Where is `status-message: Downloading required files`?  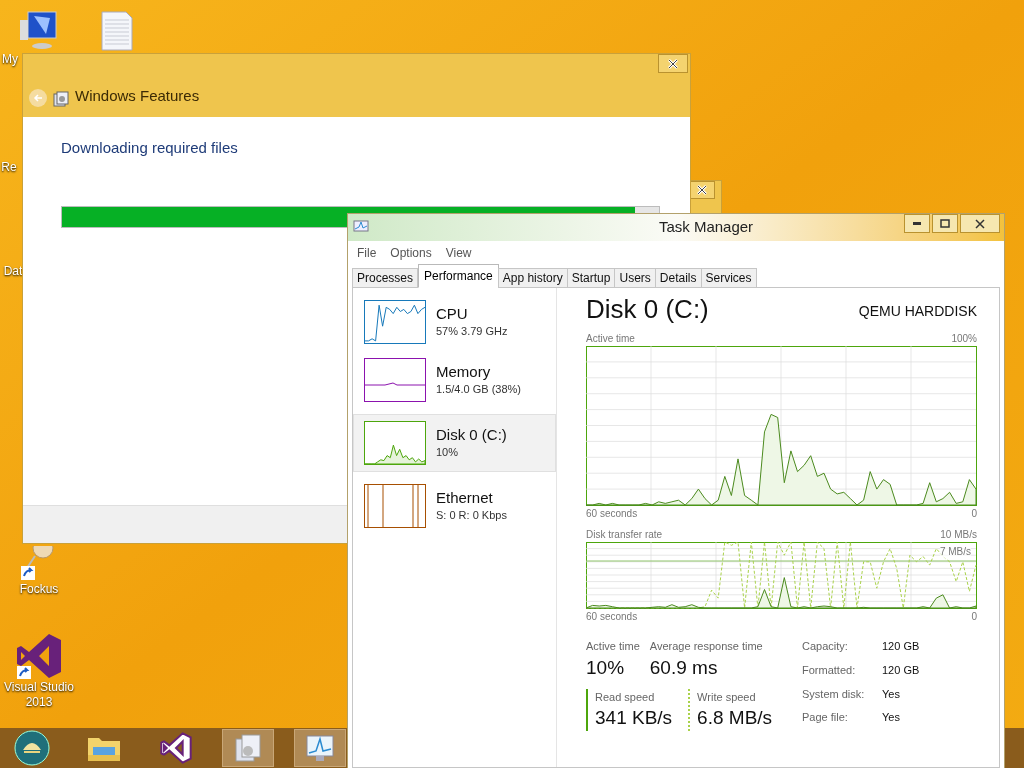
status-message: Downloading required files is located at coordinates (150, 148).